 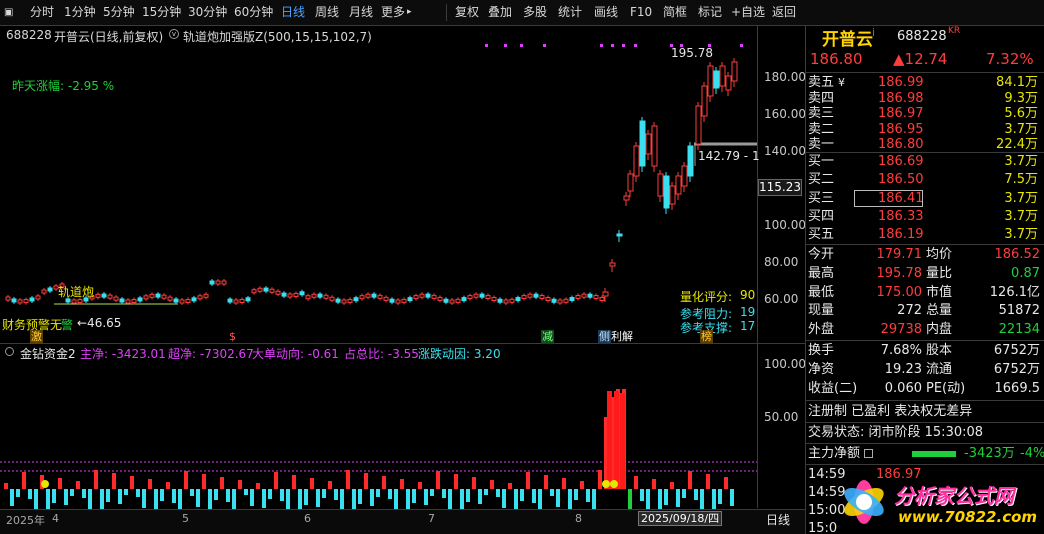 I want to click on tab-1min: 1分钟, so click(x=80, y=12).